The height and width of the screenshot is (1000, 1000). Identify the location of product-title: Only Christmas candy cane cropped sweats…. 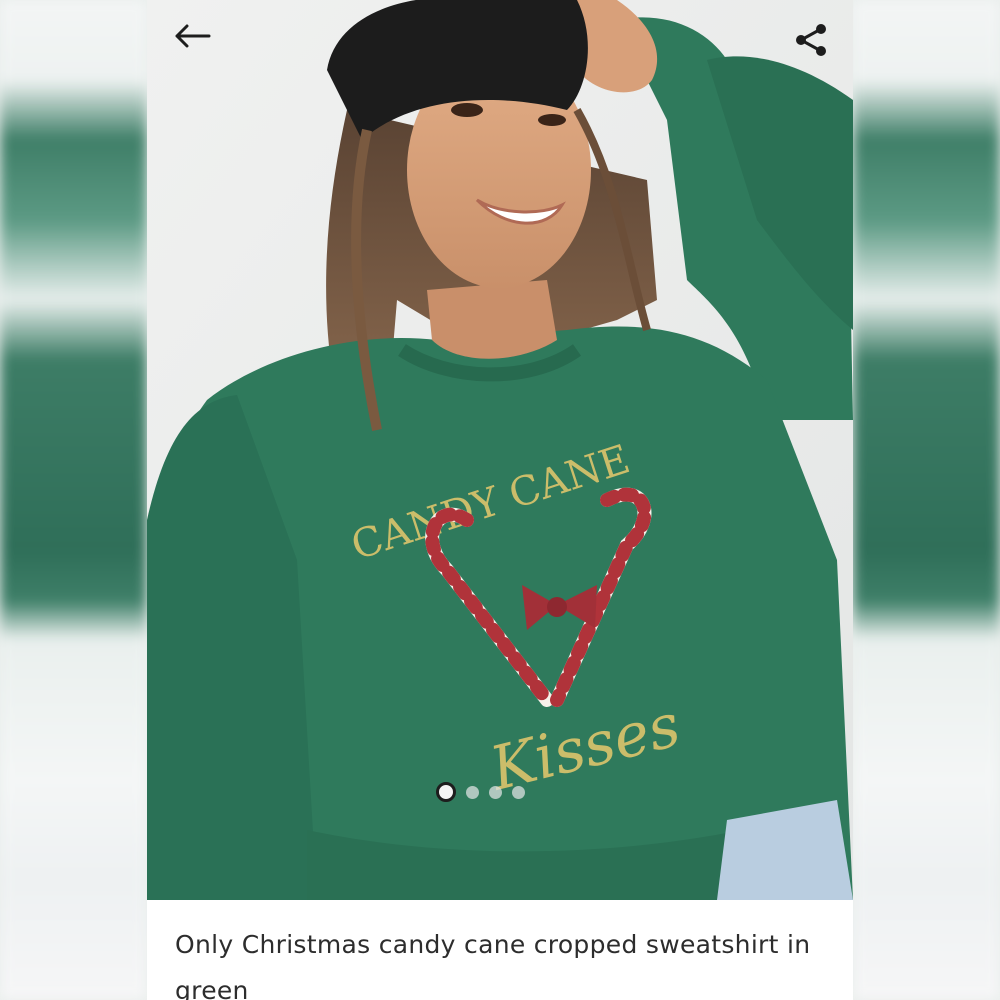
(493, 965).